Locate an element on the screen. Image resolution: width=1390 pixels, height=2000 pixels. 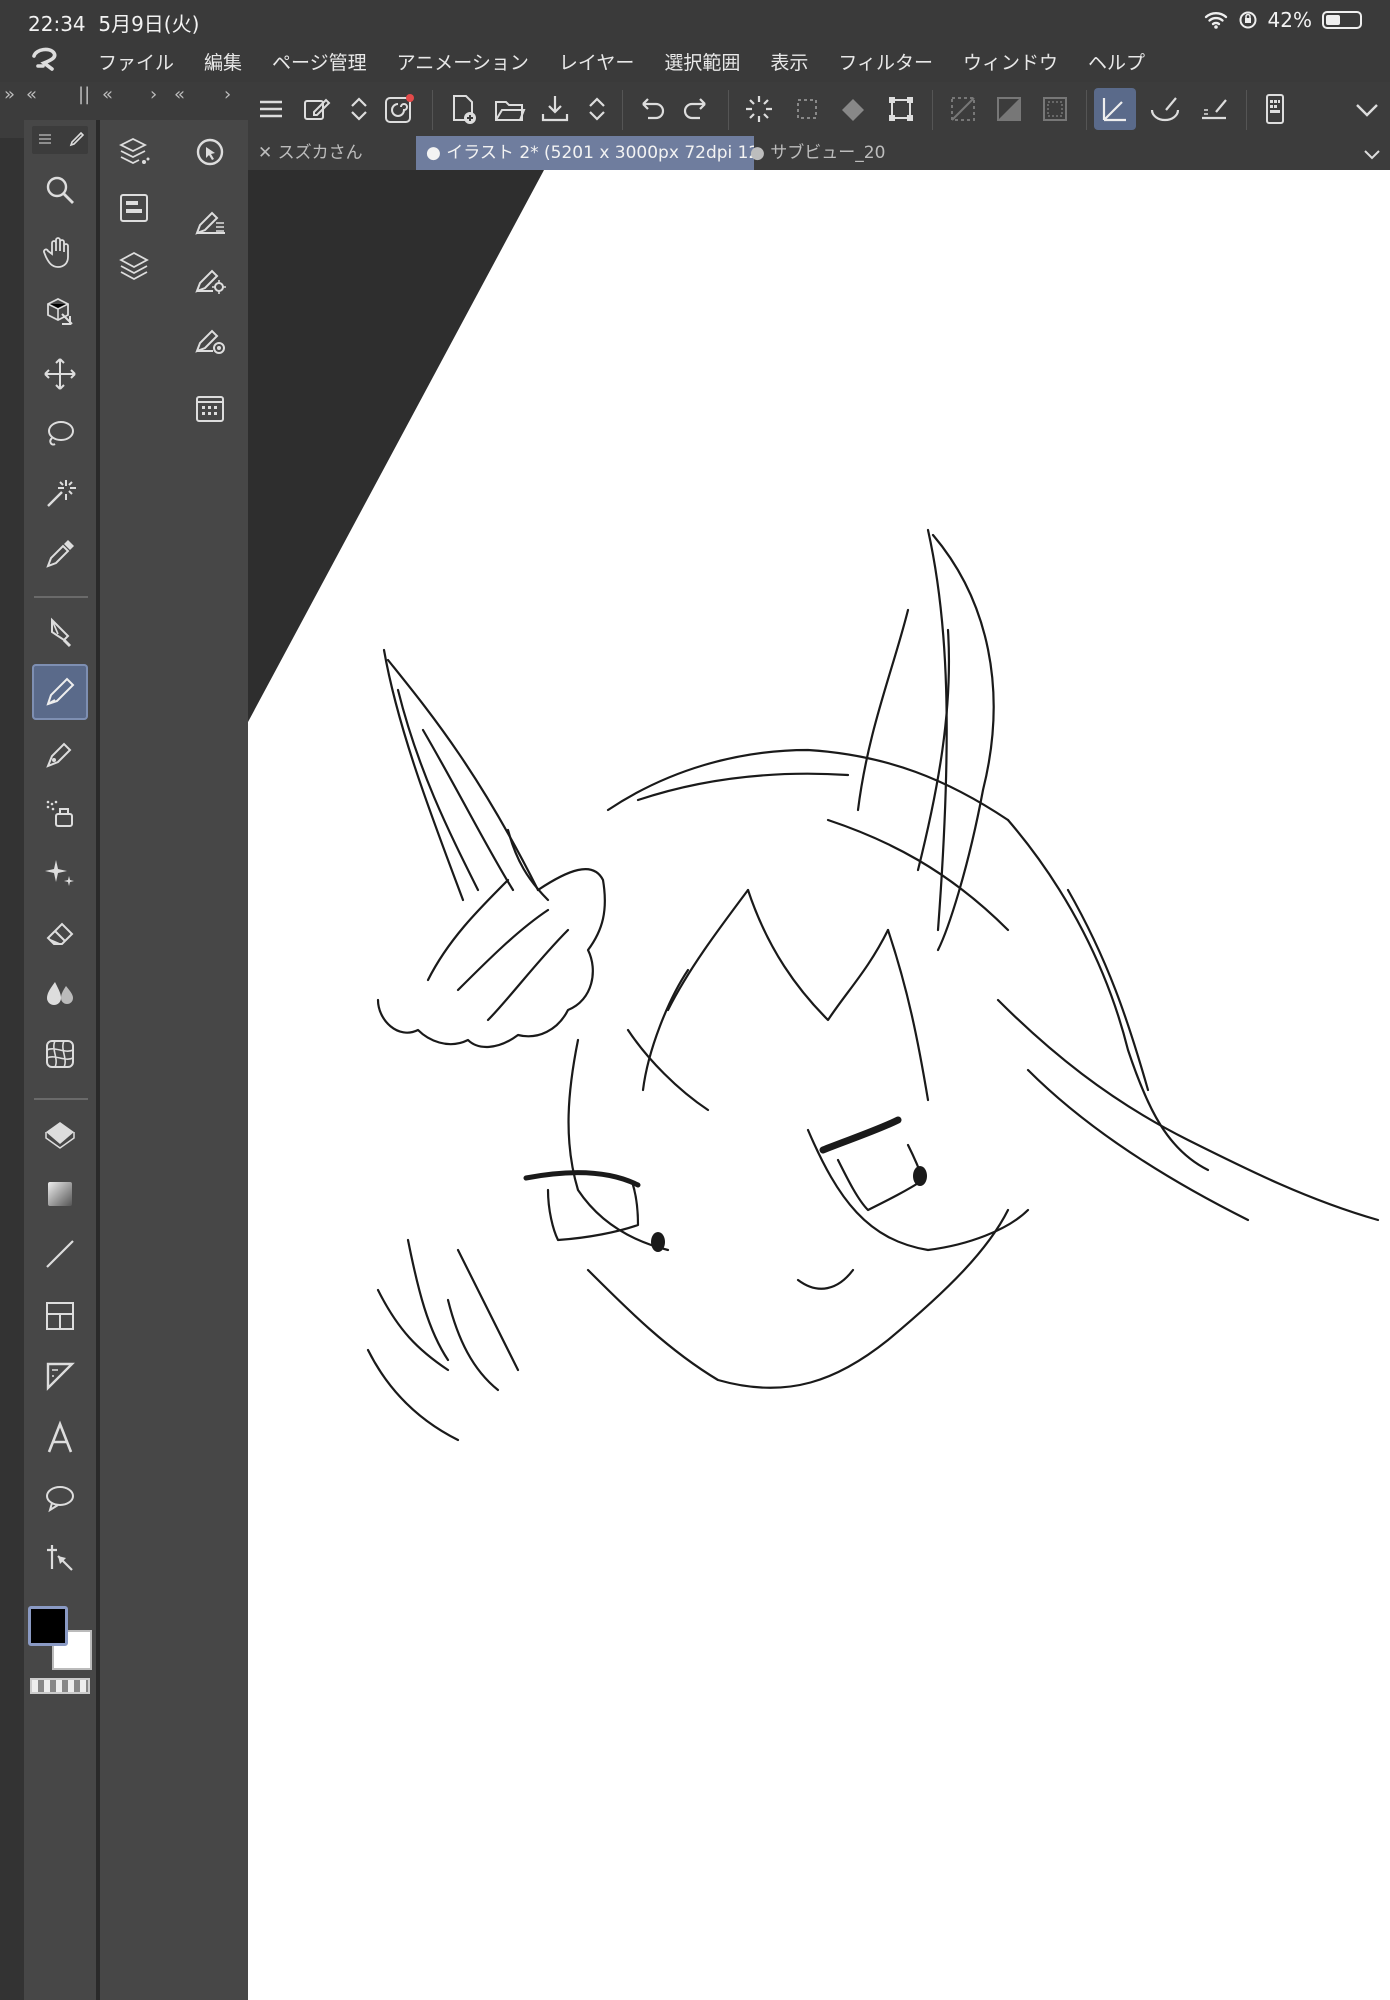
menu-edit: 編集 is located at coordinates (223, 61).